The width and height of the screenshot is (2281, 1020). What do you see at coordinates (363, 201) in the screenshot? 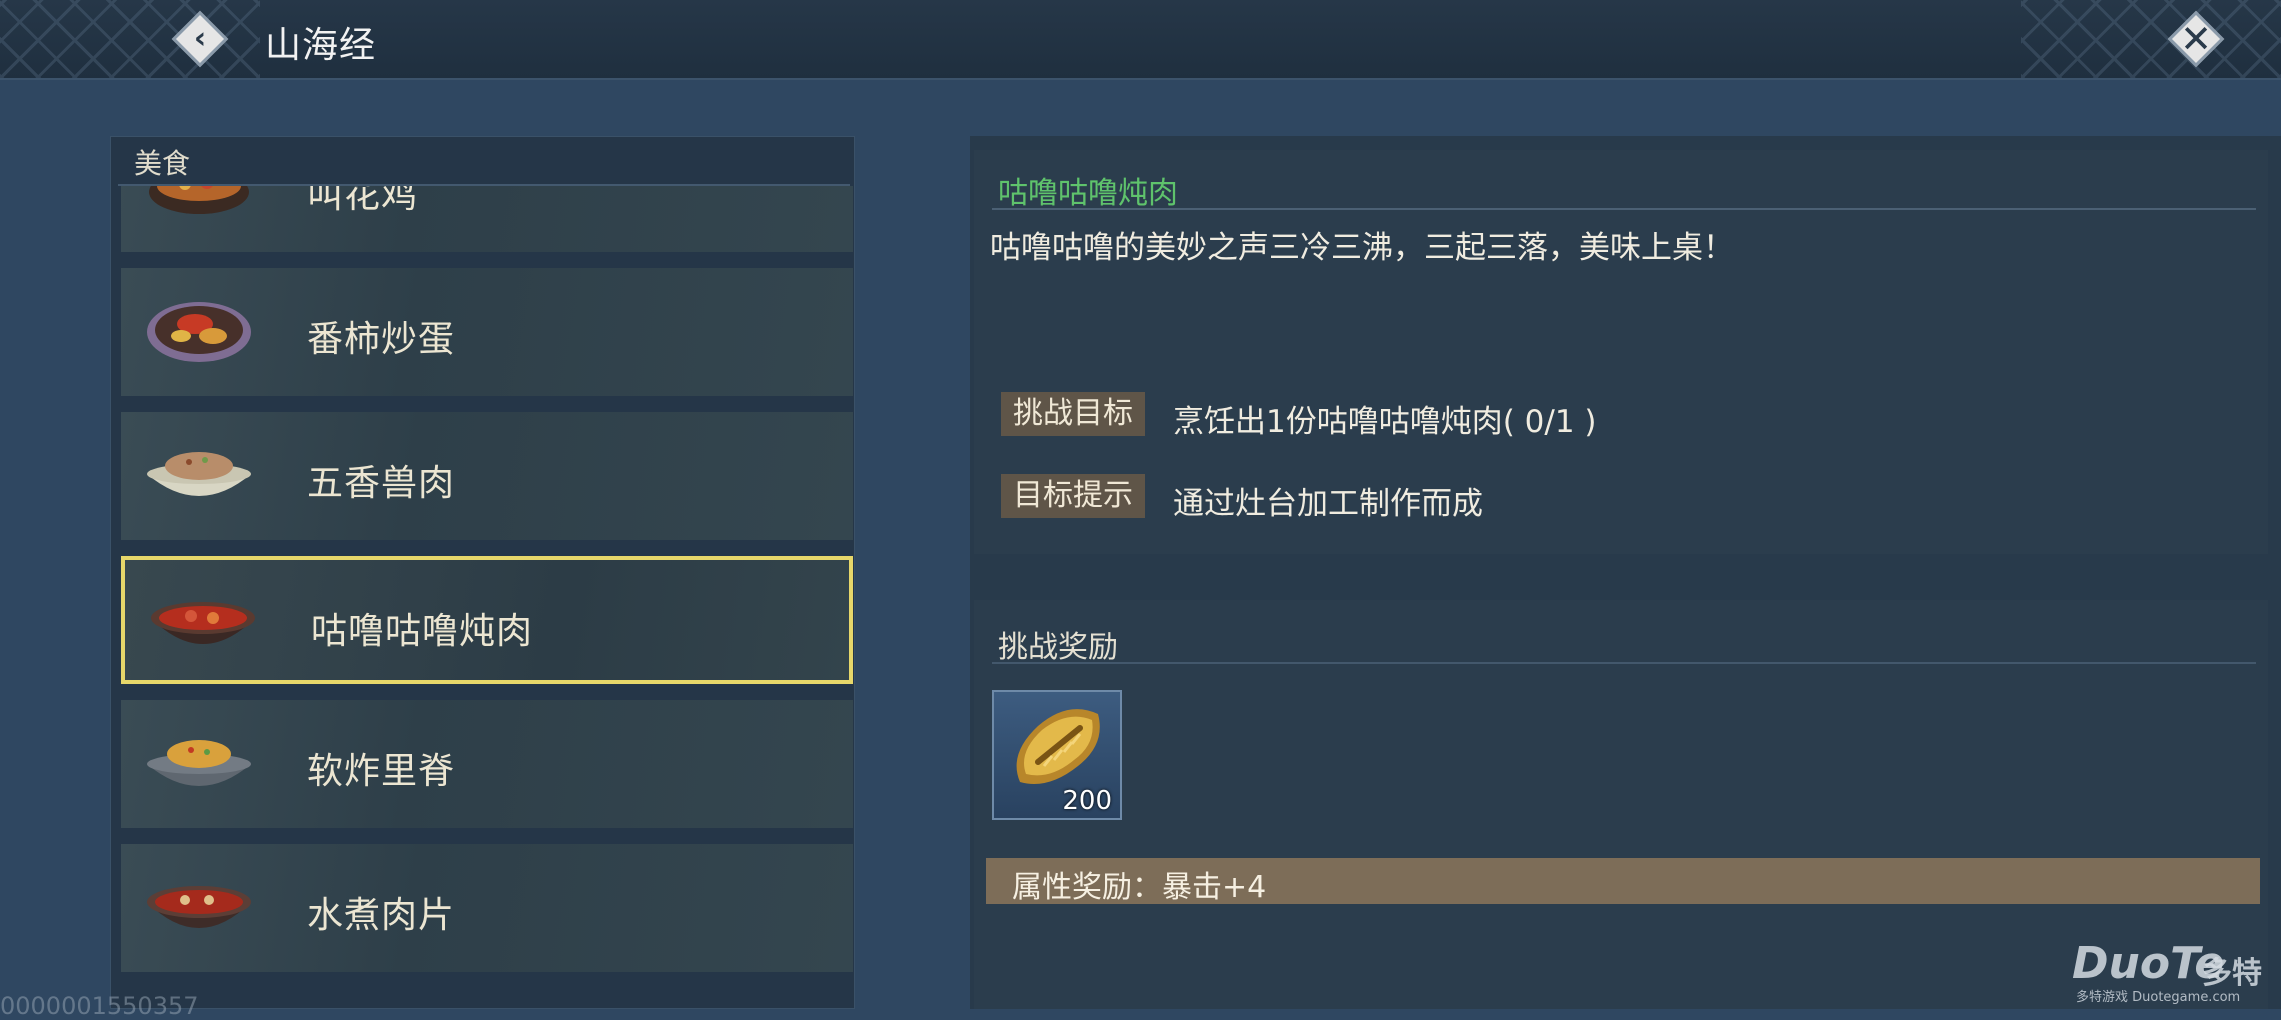
I see `food-name-label: 叫花鸡` at bounding box center [363, 201].